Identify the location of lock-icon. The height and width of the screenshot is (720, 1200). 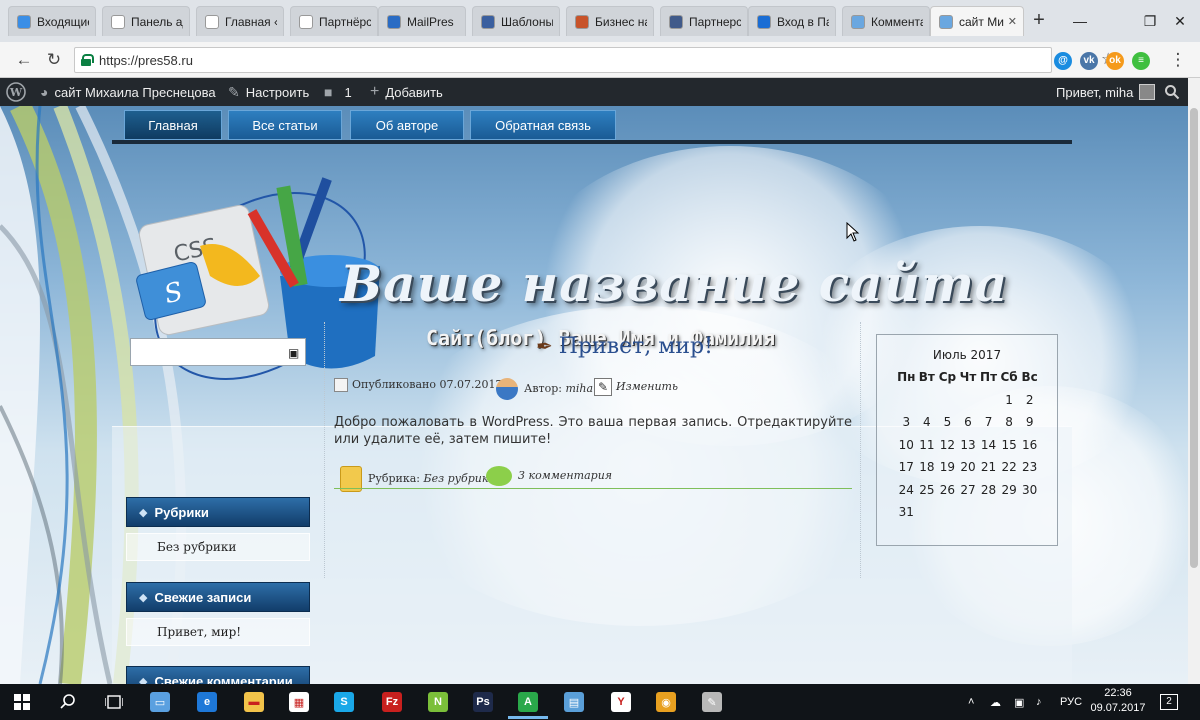
(87, 60).